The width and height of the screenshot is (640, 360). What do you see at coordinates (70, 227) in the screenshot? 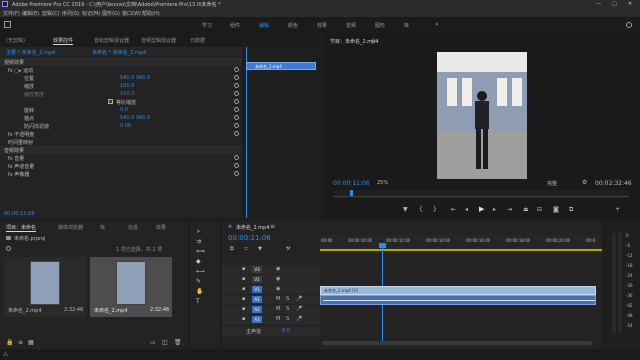
I see `tab-media-browser: 媒体浏览器` at bounding box center [70, 227].